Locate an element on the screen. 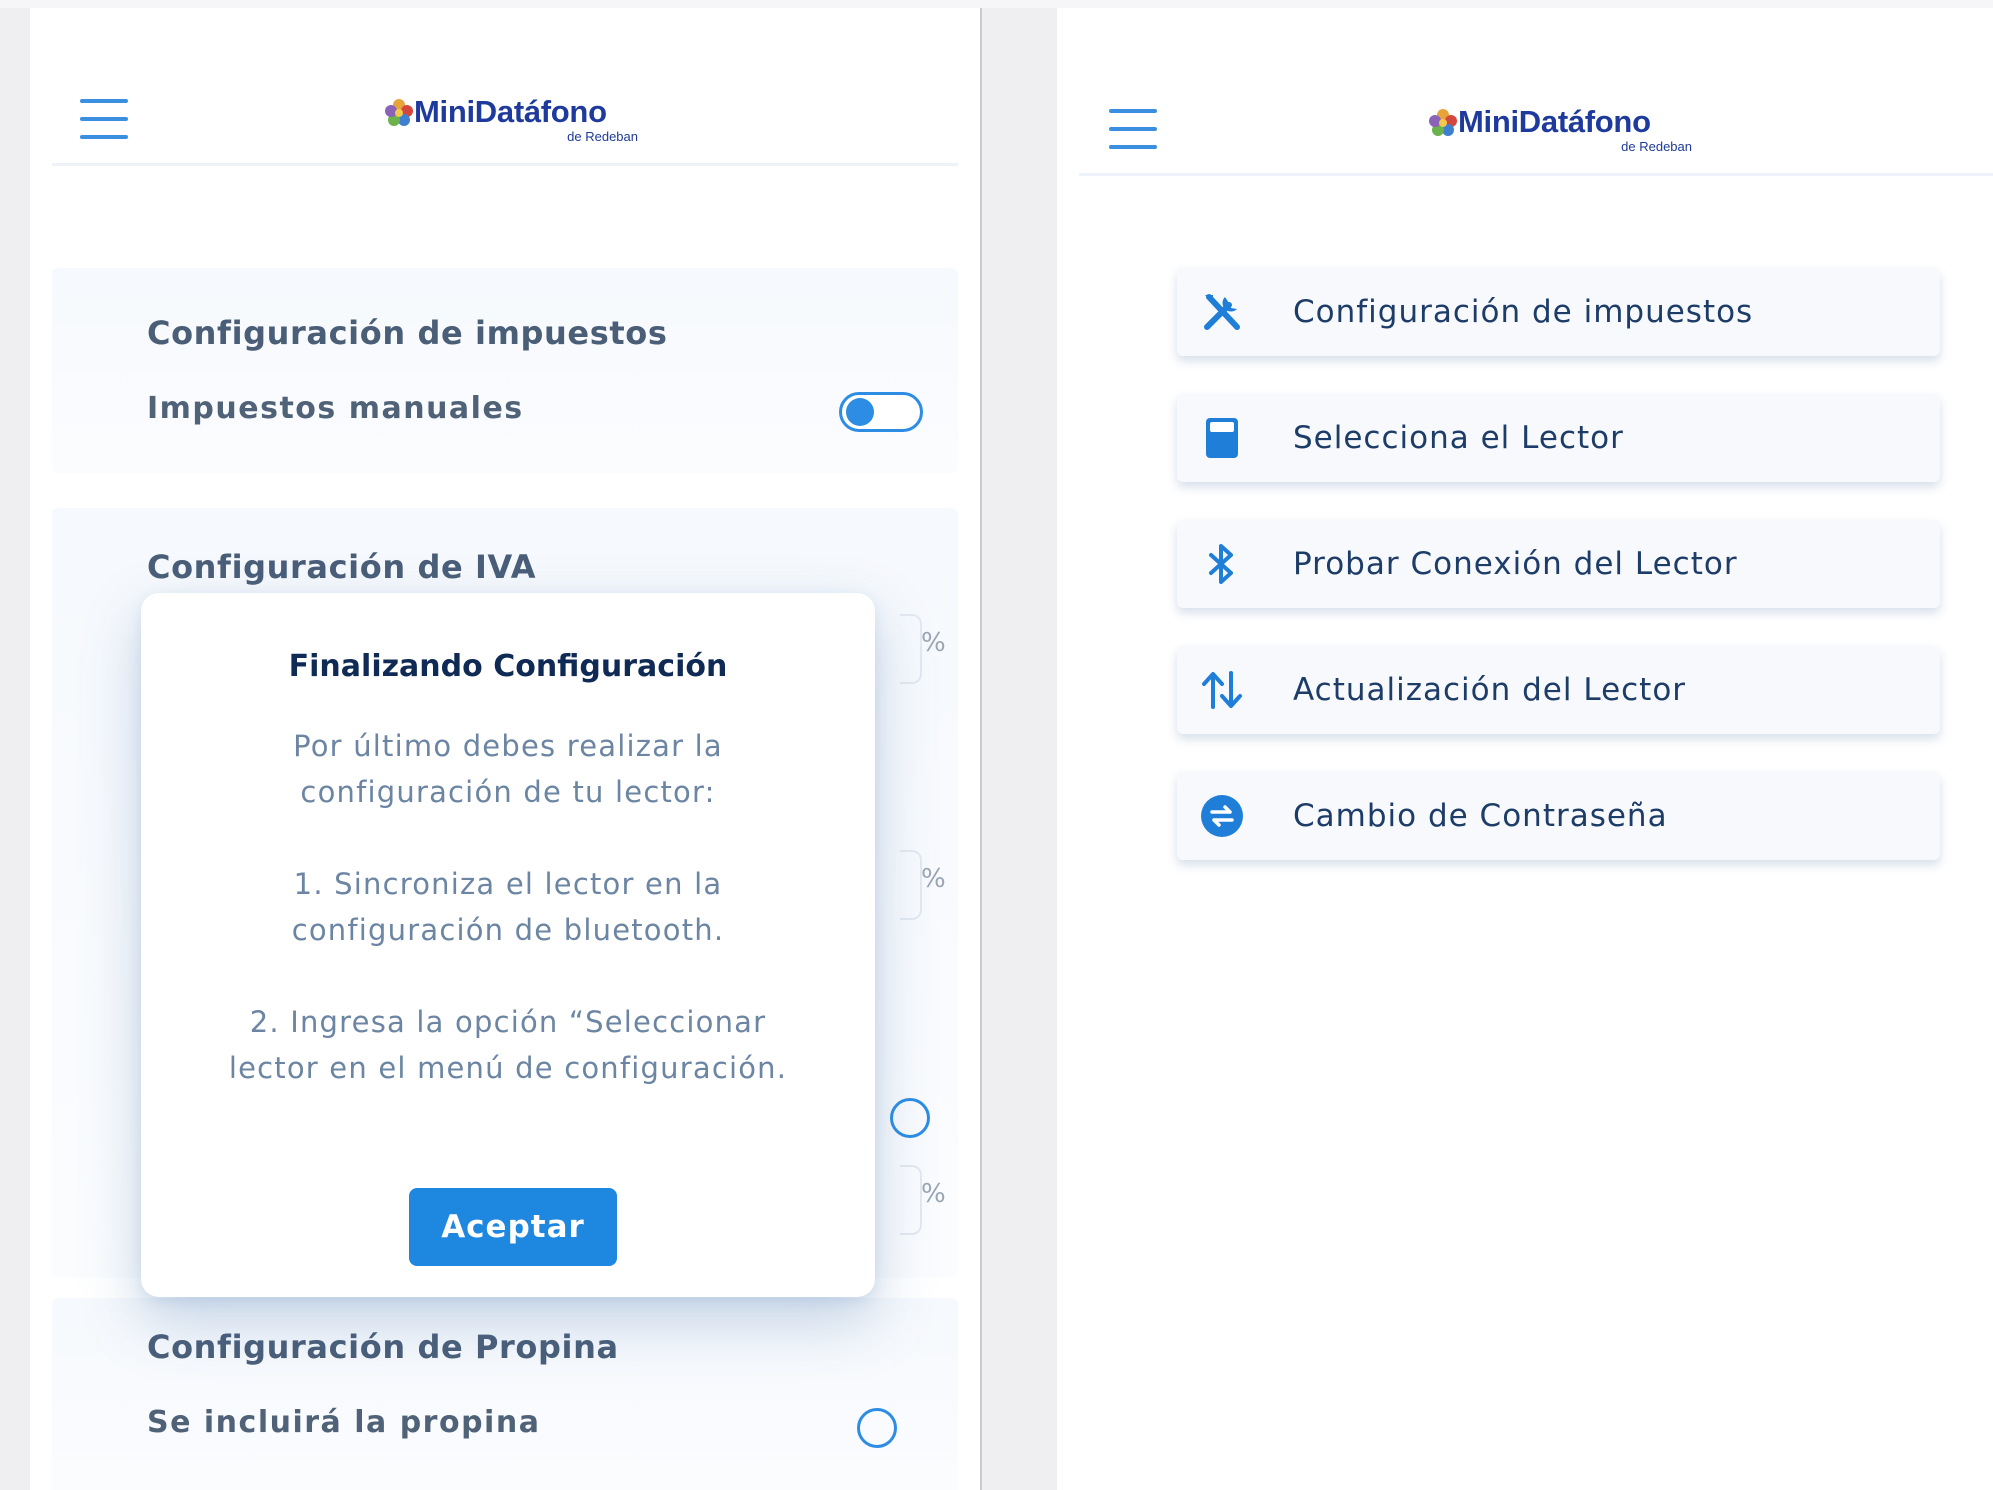  accept-button: Aceptar is located at coordinates (513, 1227).